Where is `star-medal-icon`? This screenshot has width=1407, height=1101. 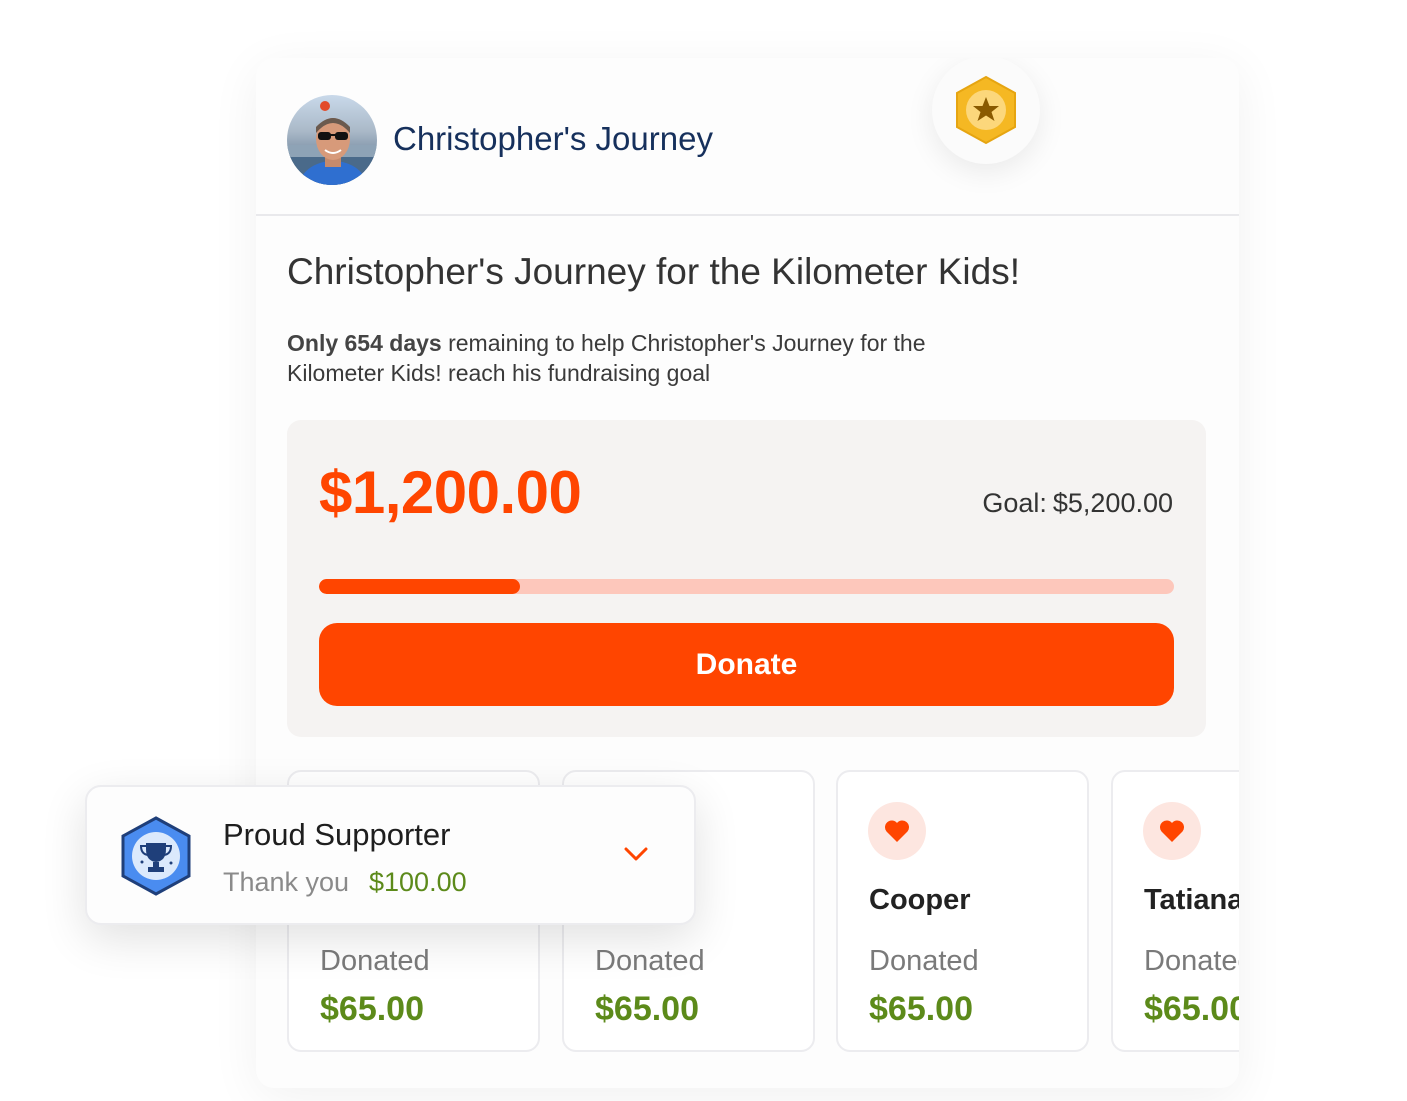
star-medal-icon is located at coordinates (986, 110).